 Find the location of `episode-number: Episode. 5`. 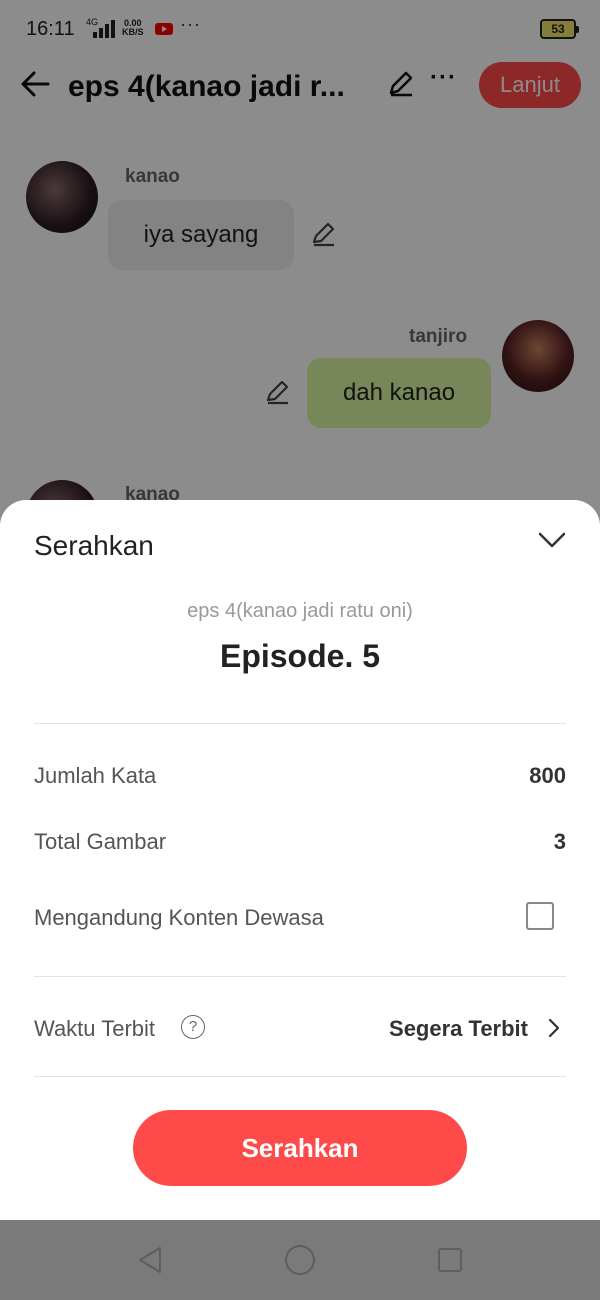

episode-number: Episode. 5 is located at coordinates (300, 656).